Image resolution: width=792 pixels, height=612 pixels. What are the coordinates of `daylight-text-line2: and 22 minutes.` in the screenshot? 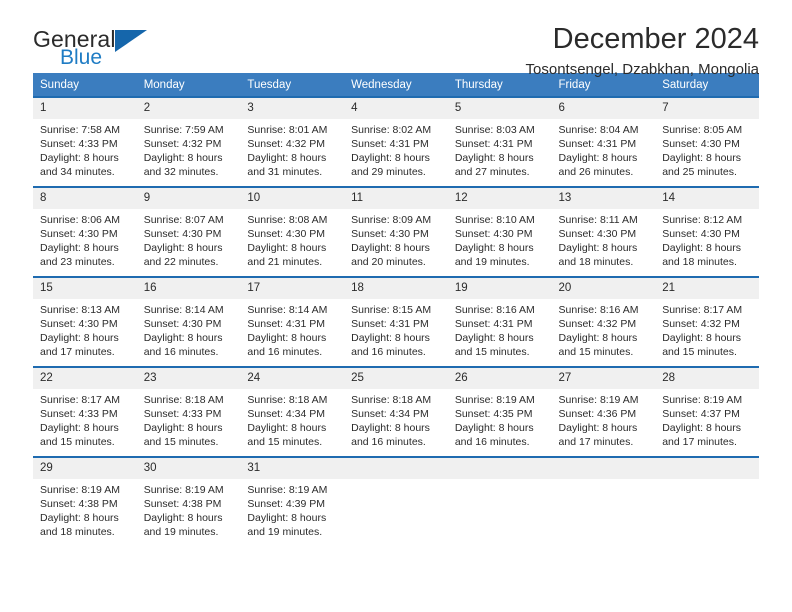 It's located at (181, 262).